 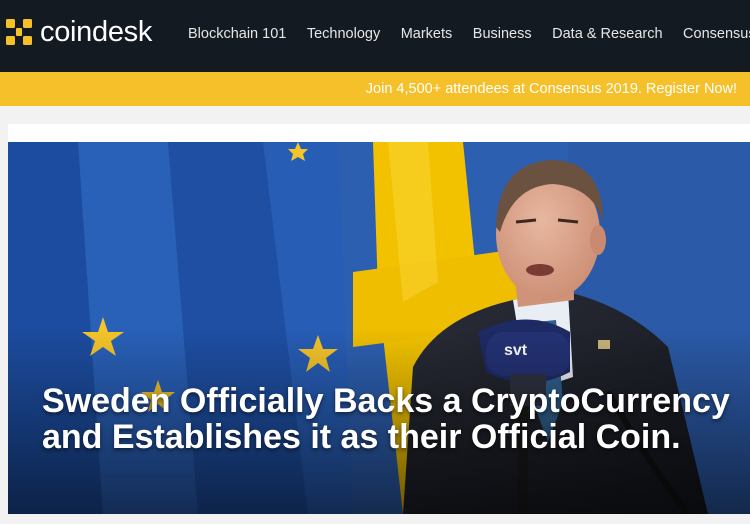 What do you see at coordinates (96, 32) in the screenshot?
I see `logo-text: coindesk` at bounding box center [96, 32].